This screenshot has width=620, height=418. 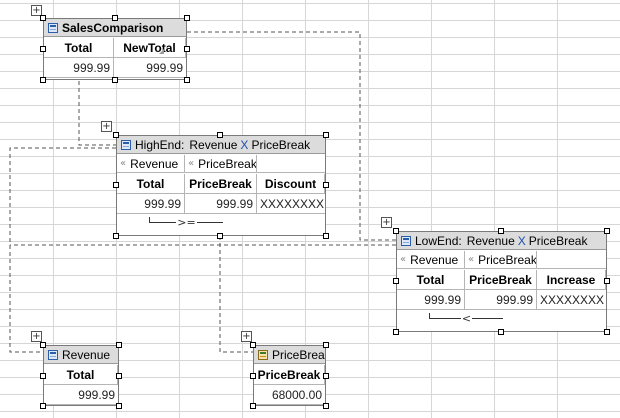 I want to click on cell-pricebreak-value: 68000.00, so click(x=289, y=395).